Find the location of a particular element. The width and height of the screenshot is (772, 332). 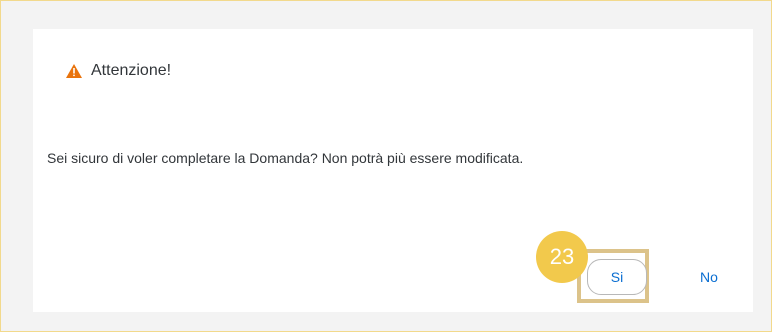

dialog-header: Attenzione! is located at coordinates (118, 71).